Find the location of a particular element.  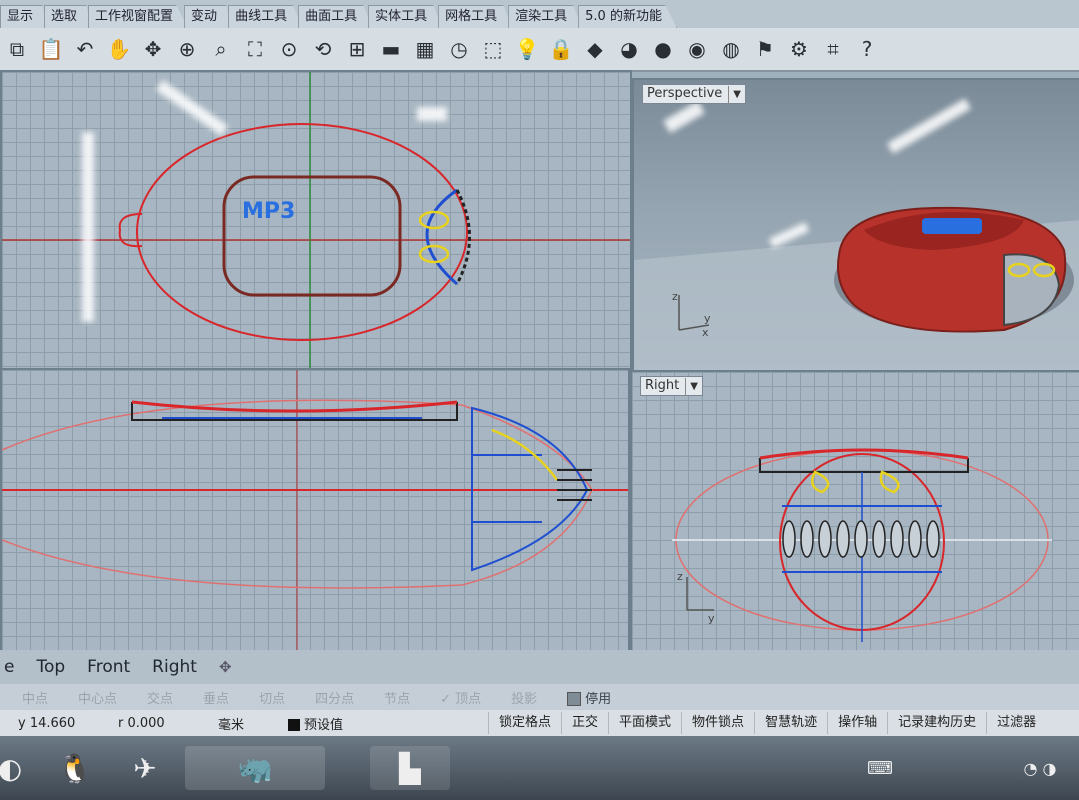

standard-toolbar: ⧉ 📋 ↶ ✋ ✥ ⊕ ⌕ ⛶ ⊙ ⟲ ⊞ ▬ ▦ ◷ ⬚ 💡 🔒 ◆ ◕ ● ◉ ◍ ⚑ ⚙ ⌗? is located at coordinates (539, 50).